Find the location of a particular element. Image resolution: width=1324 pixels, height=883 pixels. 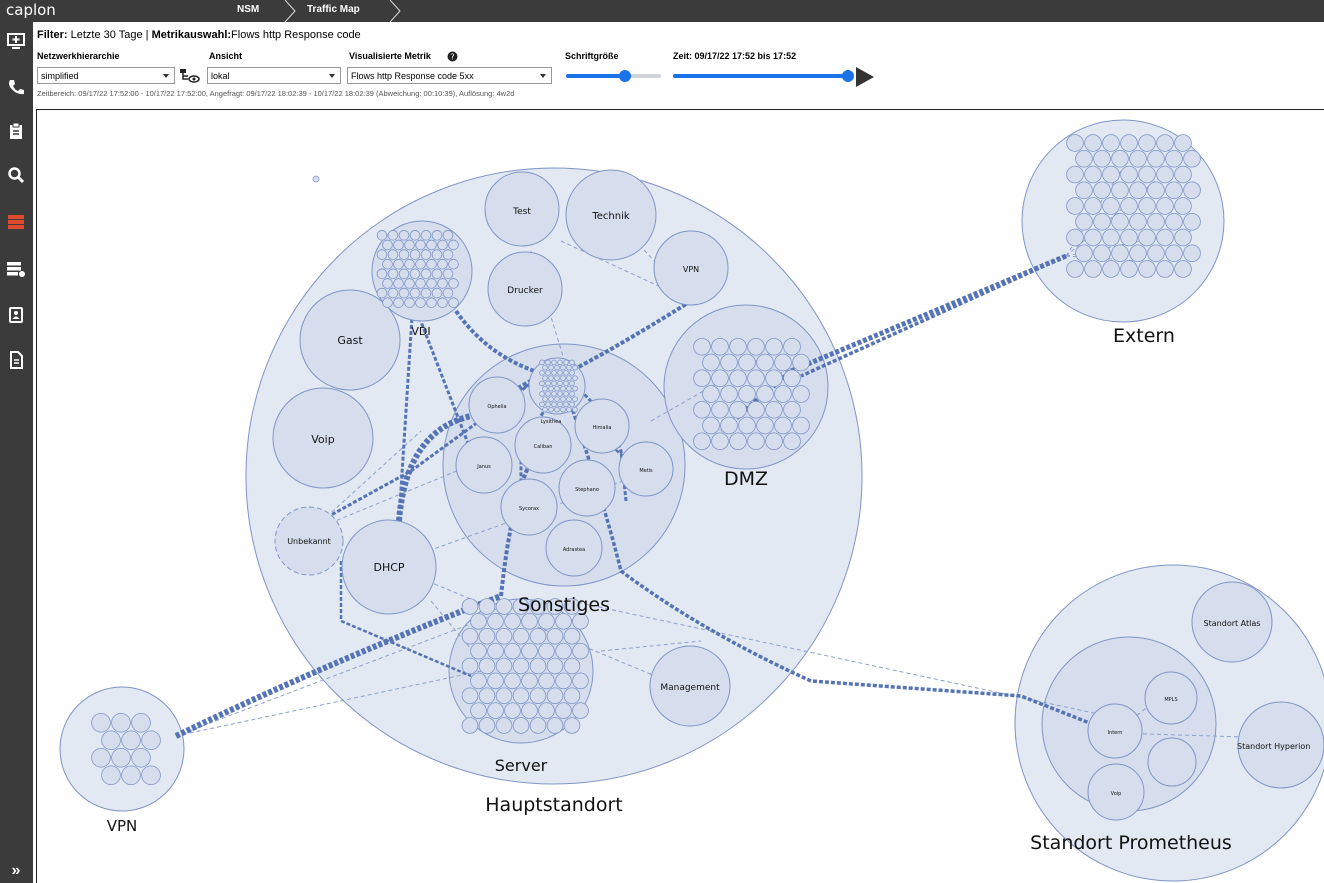

time-slider is located at coordinates (763, 76).